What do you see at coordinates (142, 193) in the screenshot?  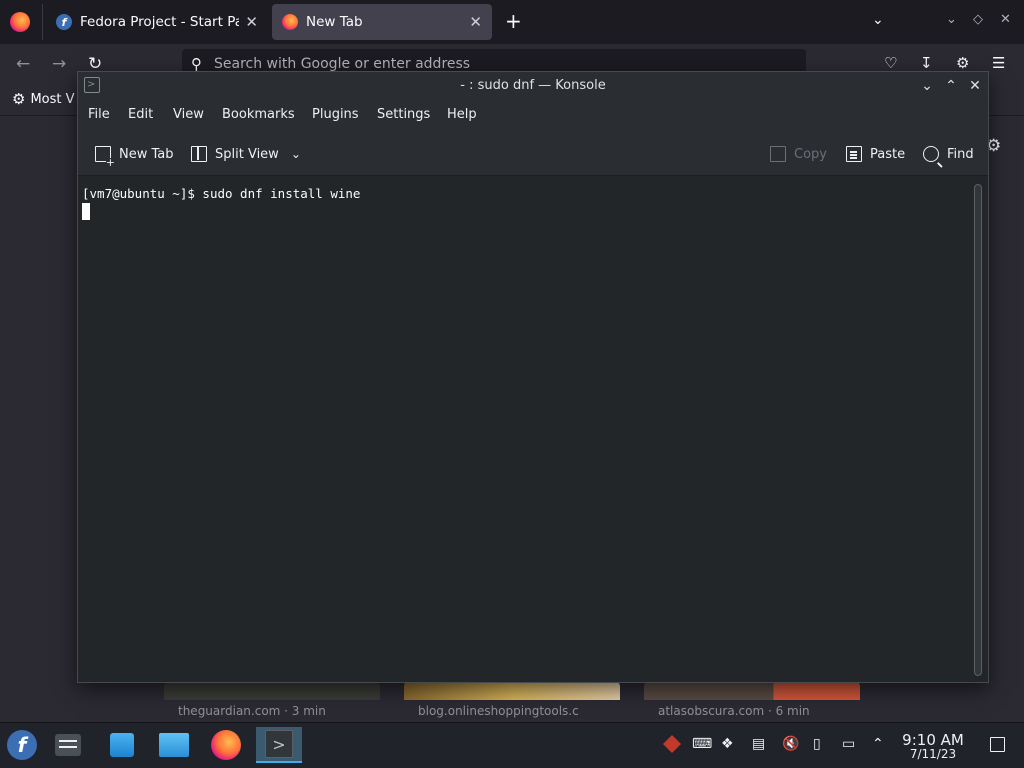 I see `shell-prompt: [vm7@ubuntu ~]$` at bounding box center [142, 193].